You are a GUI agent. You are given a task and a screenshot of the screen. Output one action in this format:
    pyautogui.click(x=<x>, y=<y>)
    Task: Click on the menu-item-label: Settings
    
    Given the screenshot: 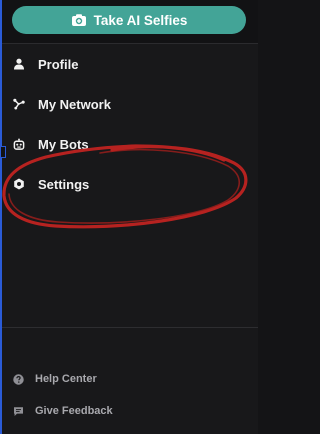 What is the action you would take?
    pyautogui.click(x=64, y=184)
    